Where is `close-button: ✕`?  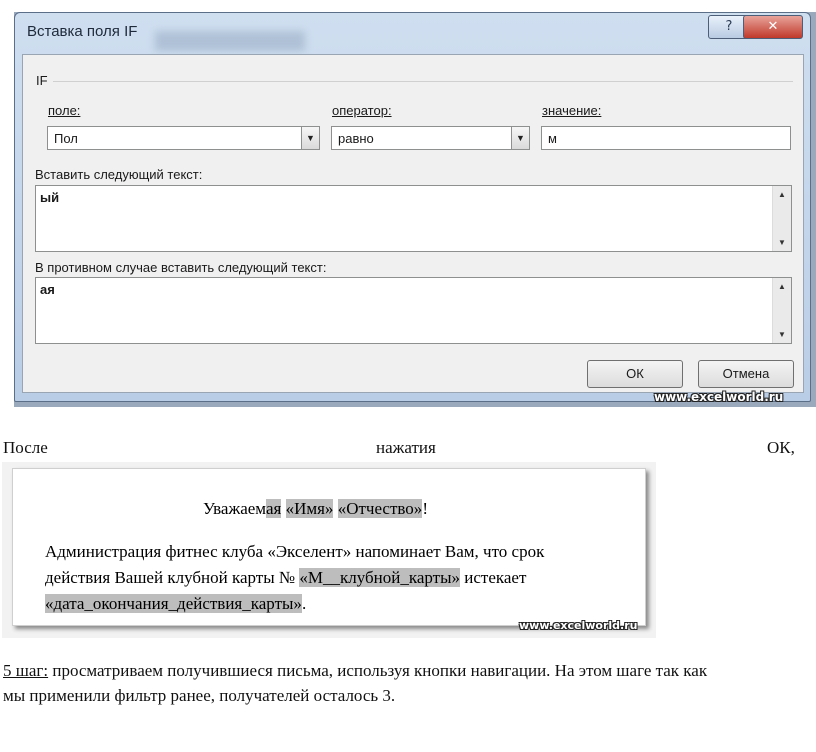 close-button: ✕ is located at coordinates (773, 27).